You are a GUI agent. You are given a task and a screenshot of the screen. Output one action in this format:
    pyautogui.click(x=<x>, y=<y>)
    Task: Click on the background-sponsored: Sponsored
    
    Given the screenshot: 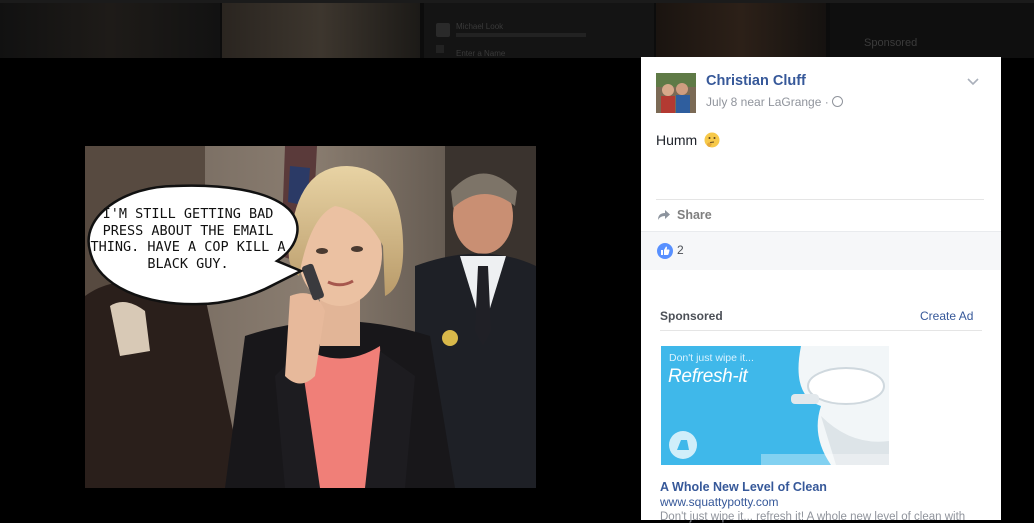 What is the action you would take?
    pyautogui.click(x=891, y=43)
    